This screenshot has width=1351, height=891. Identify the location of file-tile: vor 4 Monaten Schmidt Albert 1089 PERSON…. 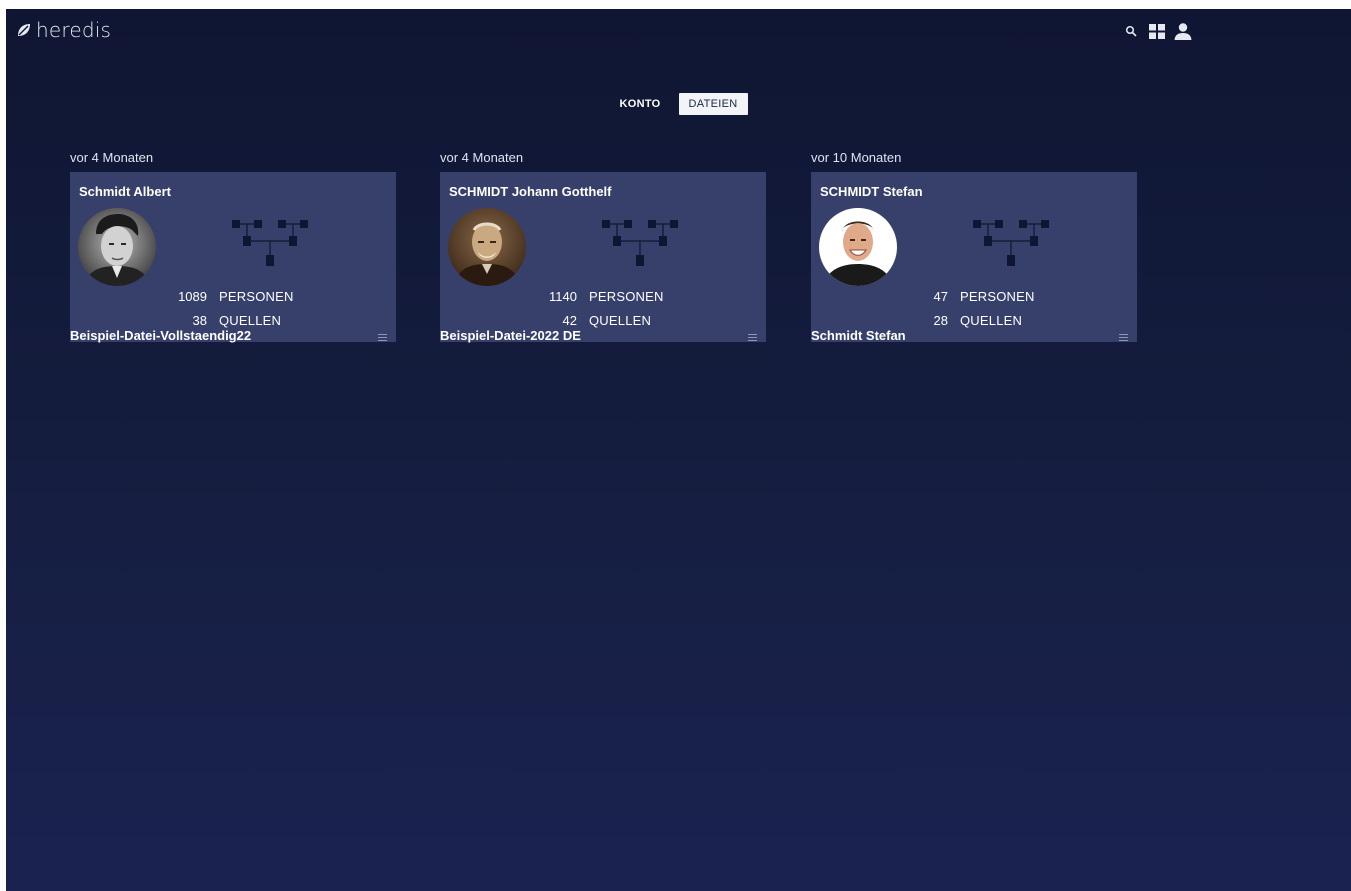
(233, 247).